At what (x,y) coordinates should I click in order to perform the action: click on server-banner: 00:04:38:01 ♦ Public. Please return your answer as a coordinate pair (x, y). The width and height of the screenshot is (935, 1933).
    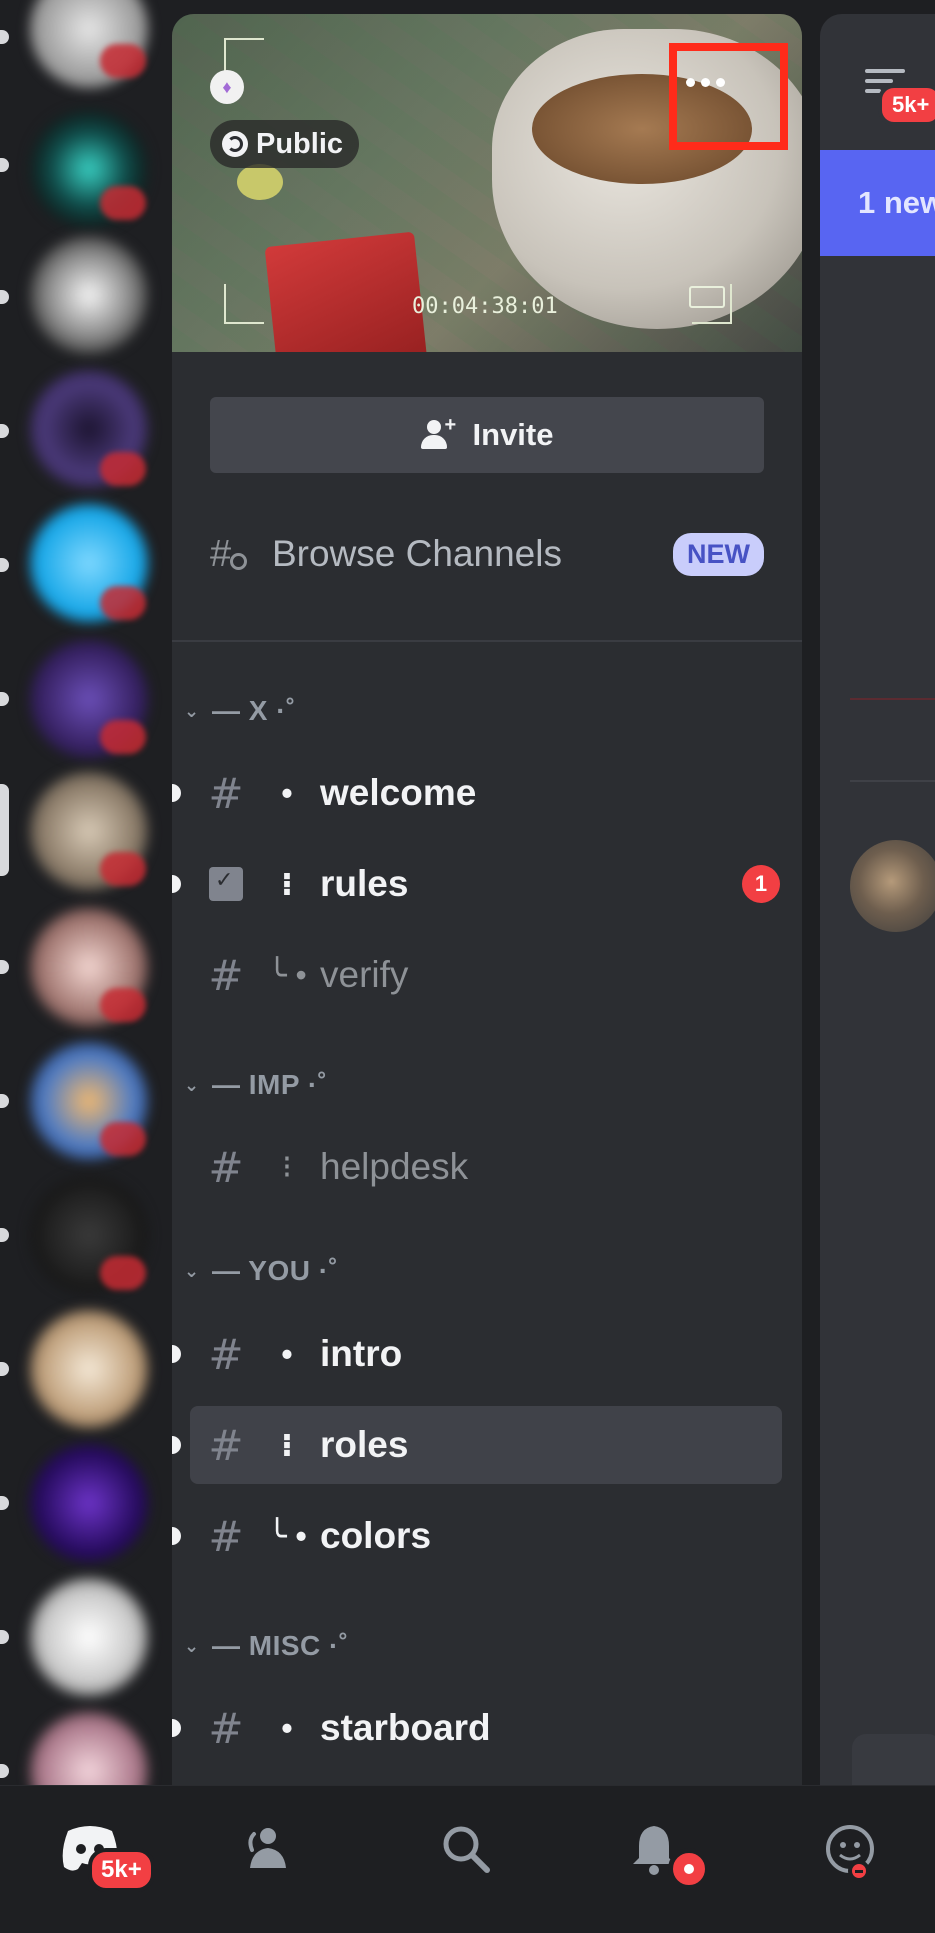
    Looking at the image, I should click on (487, 183).